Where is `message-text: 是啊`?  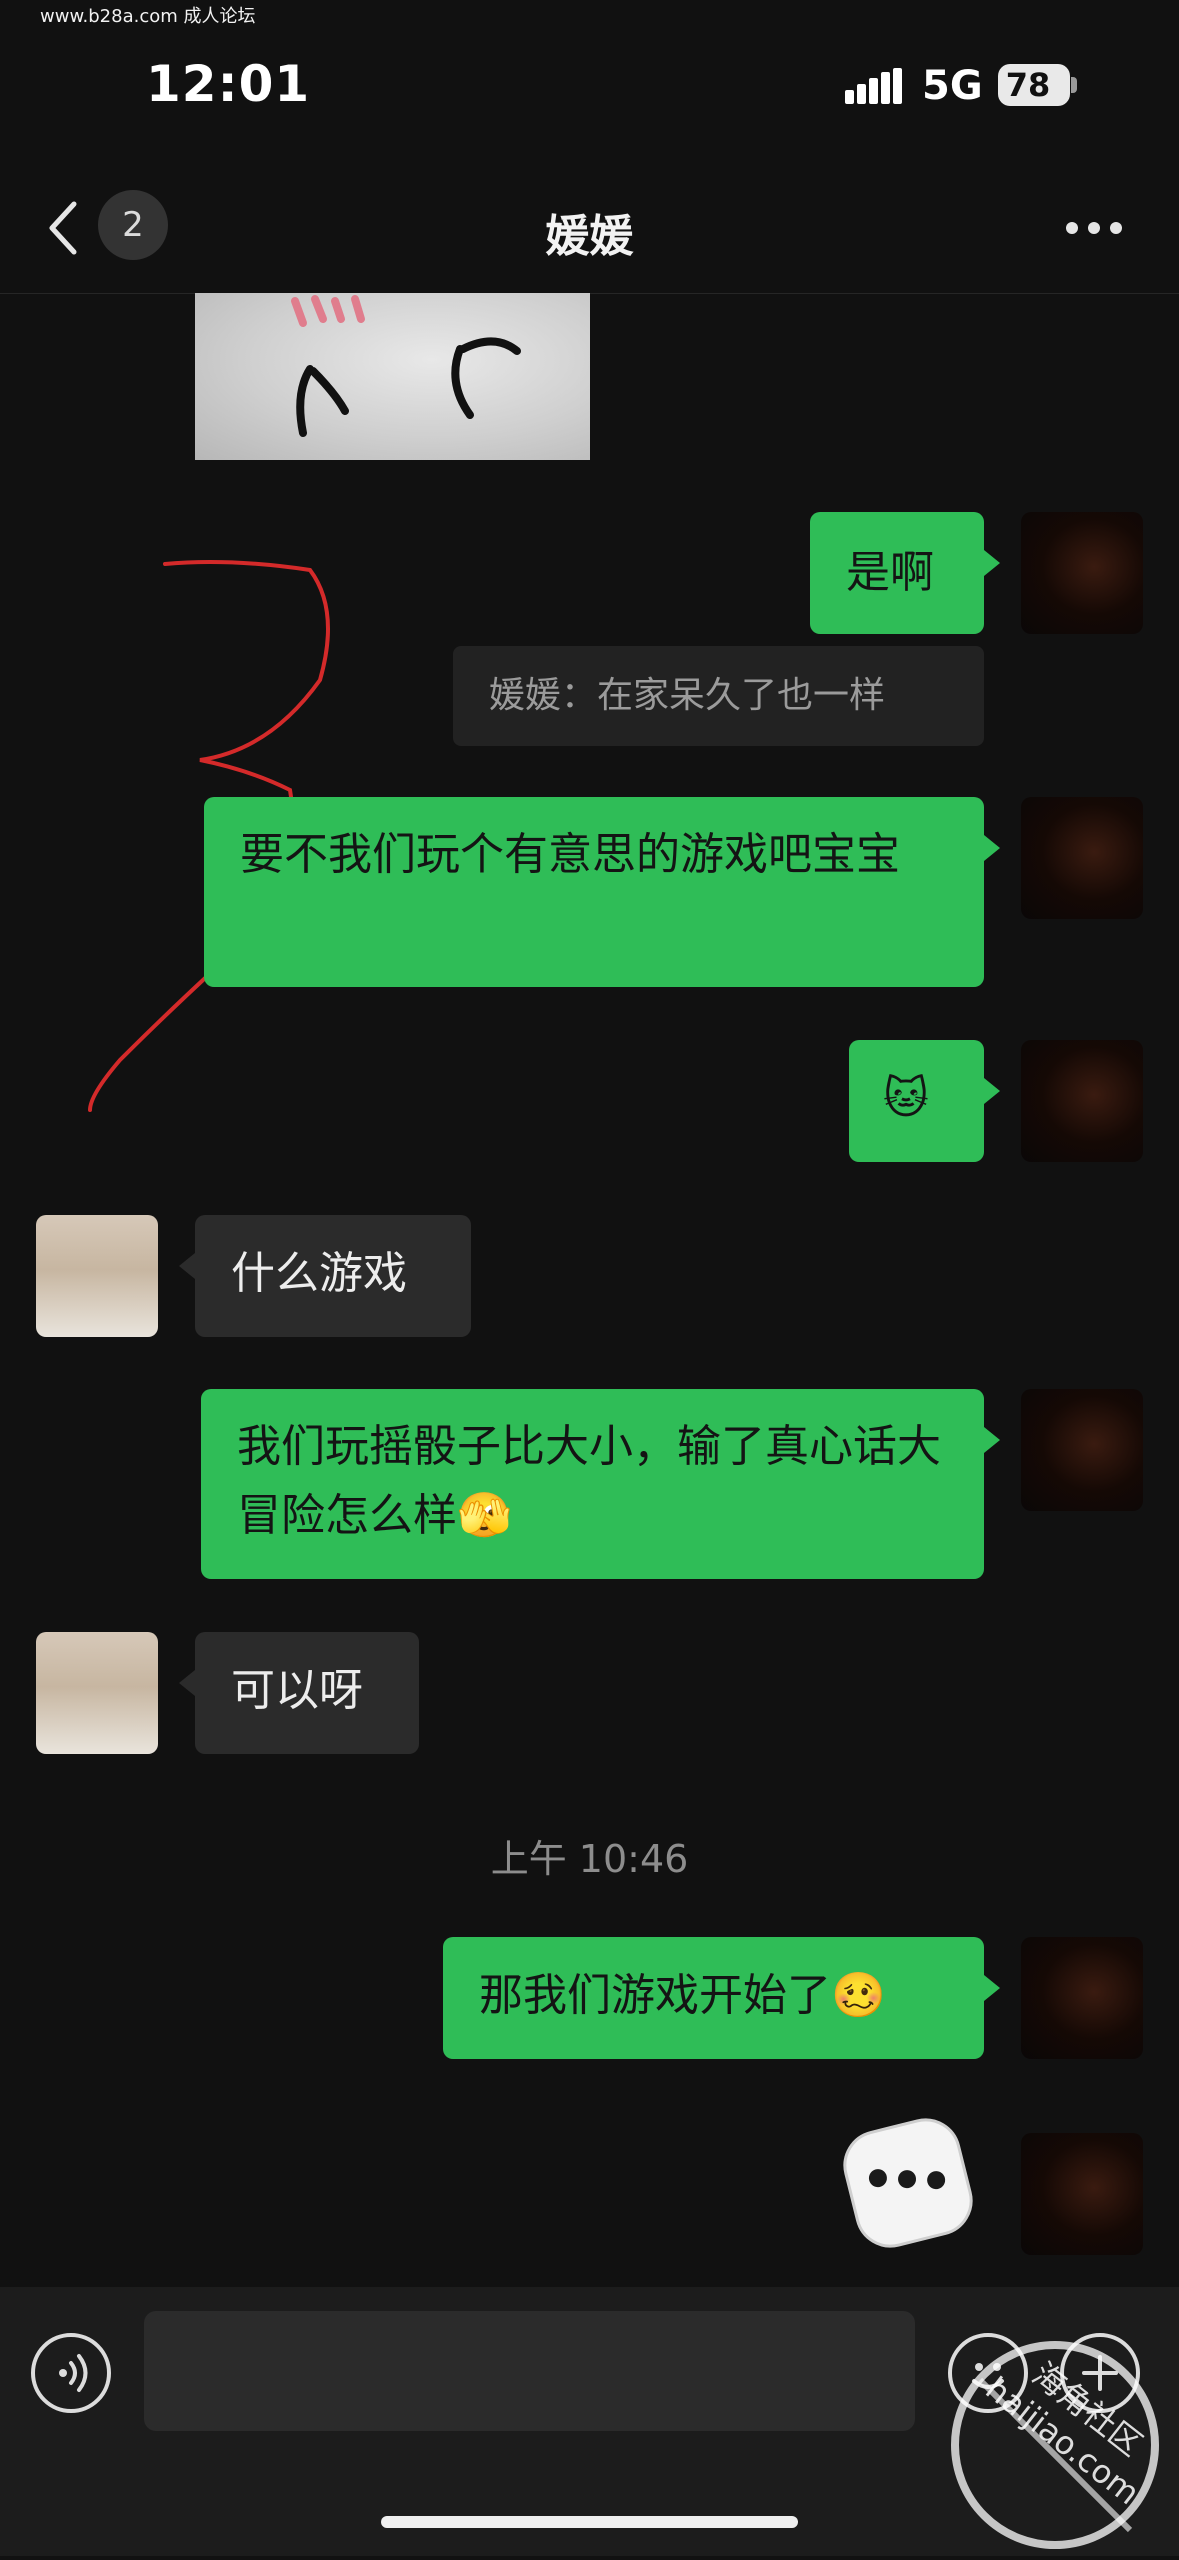
message-text: 是啊 is located at coordinates (890, 572).